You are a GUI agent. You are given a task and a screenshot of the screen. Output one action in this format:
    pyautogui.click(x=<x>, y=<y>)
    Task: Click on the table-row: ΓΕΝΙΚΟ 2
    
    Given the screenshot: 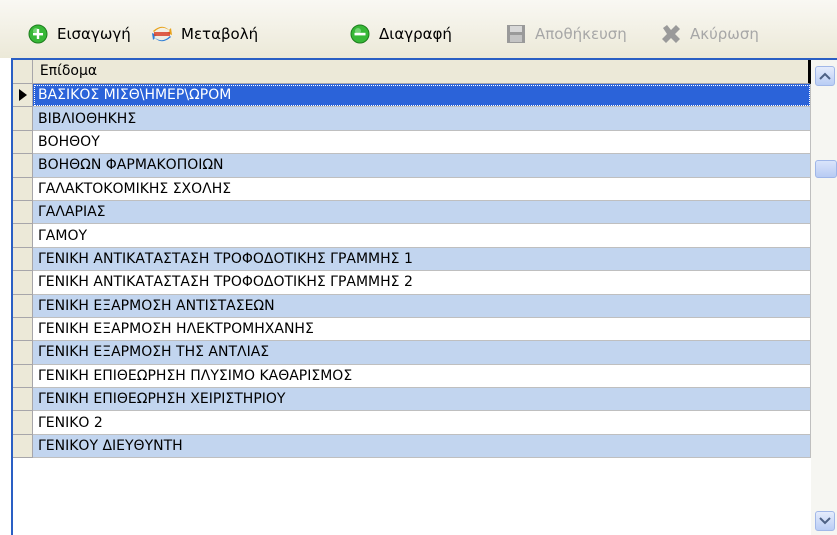 What is the action you would take?
    pyautogui.click(x=412, y=423)
    